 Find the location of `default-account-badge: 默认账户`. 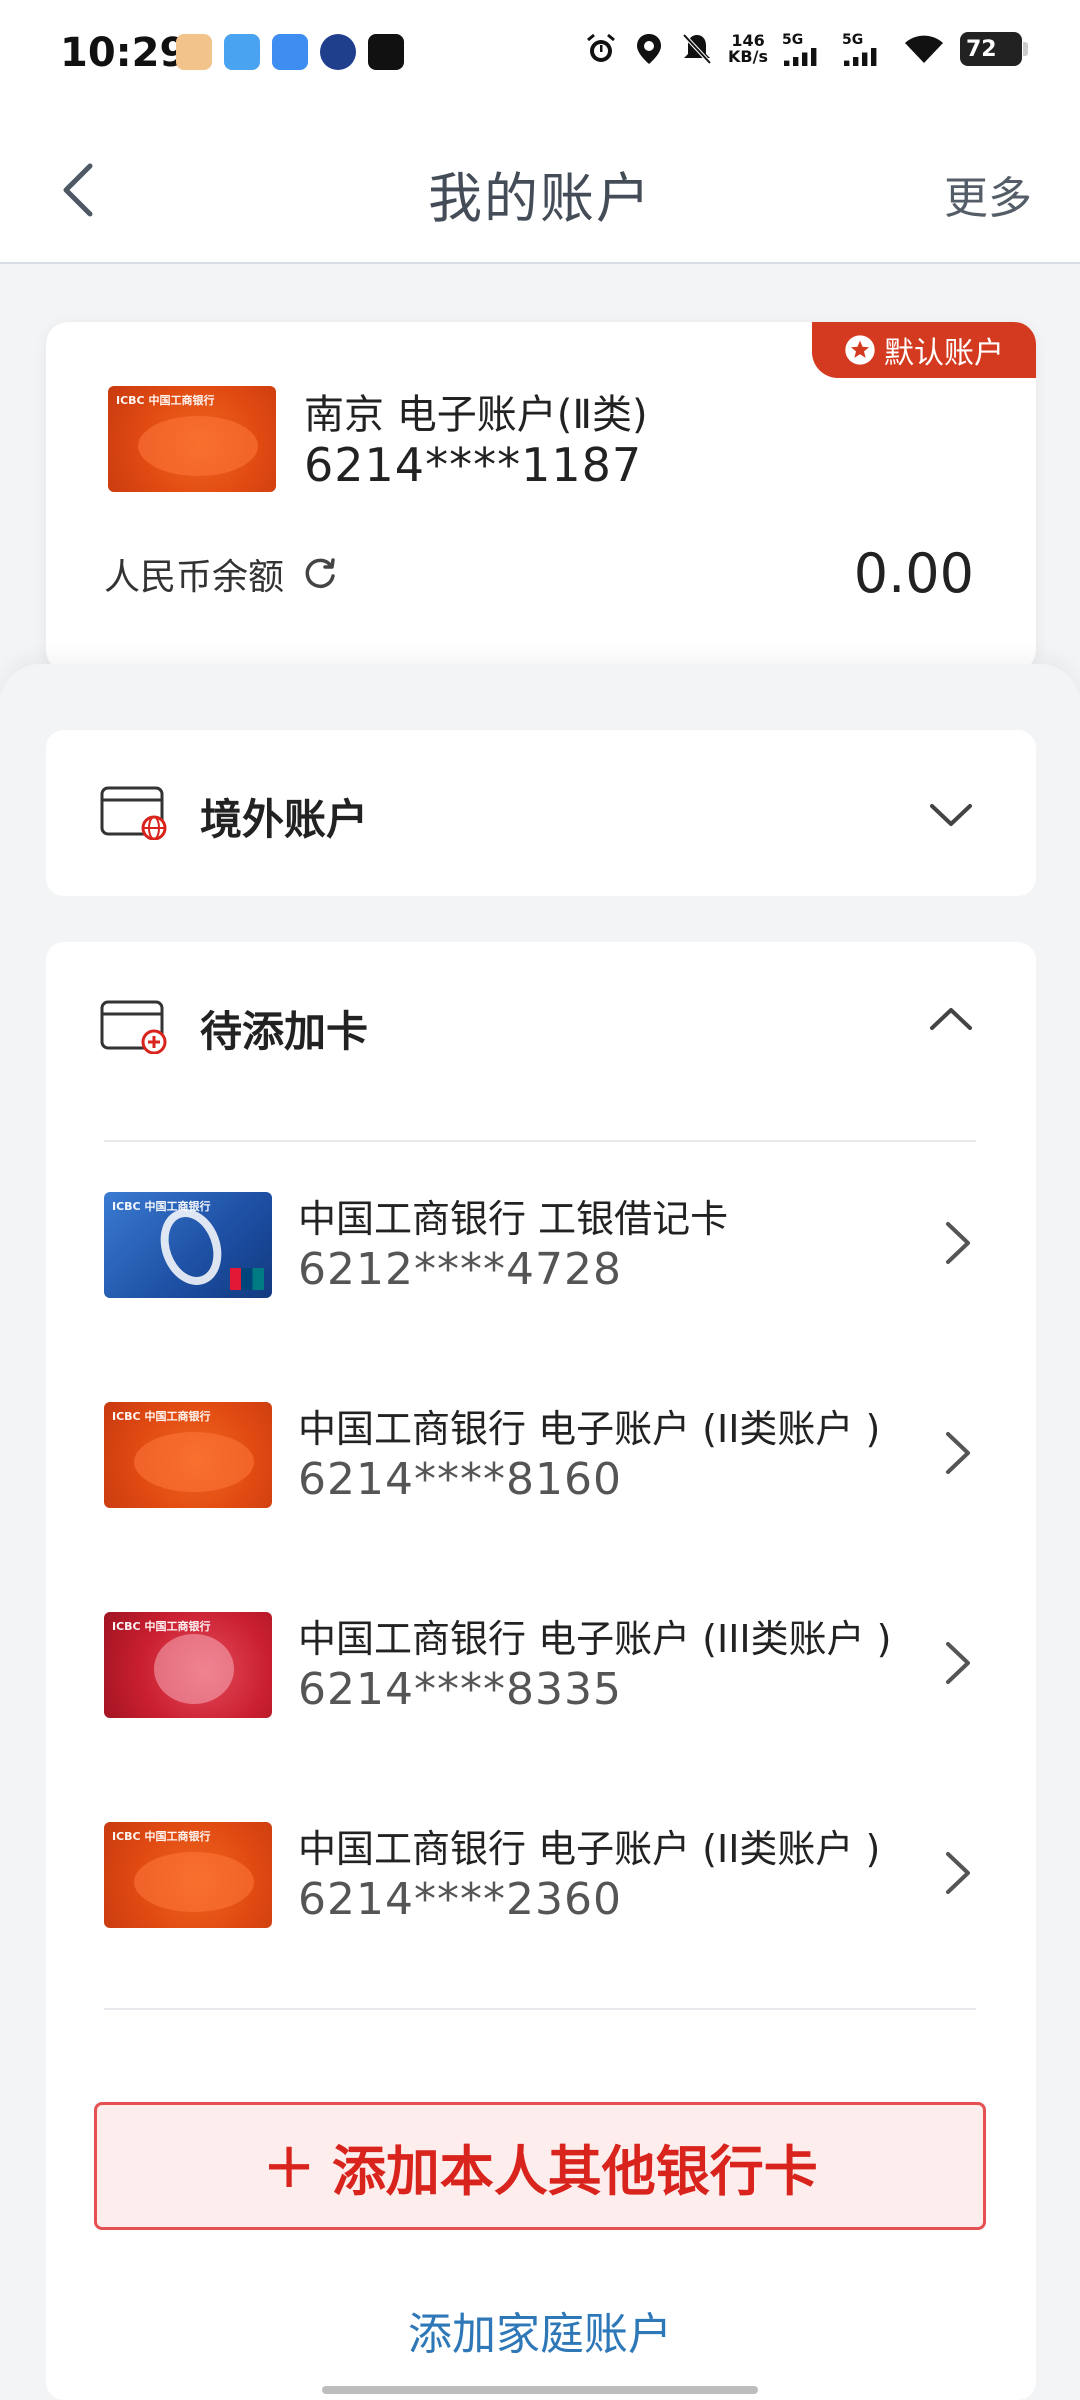

default-account-badge: 默认账户 is located at coordinates (924, 350).